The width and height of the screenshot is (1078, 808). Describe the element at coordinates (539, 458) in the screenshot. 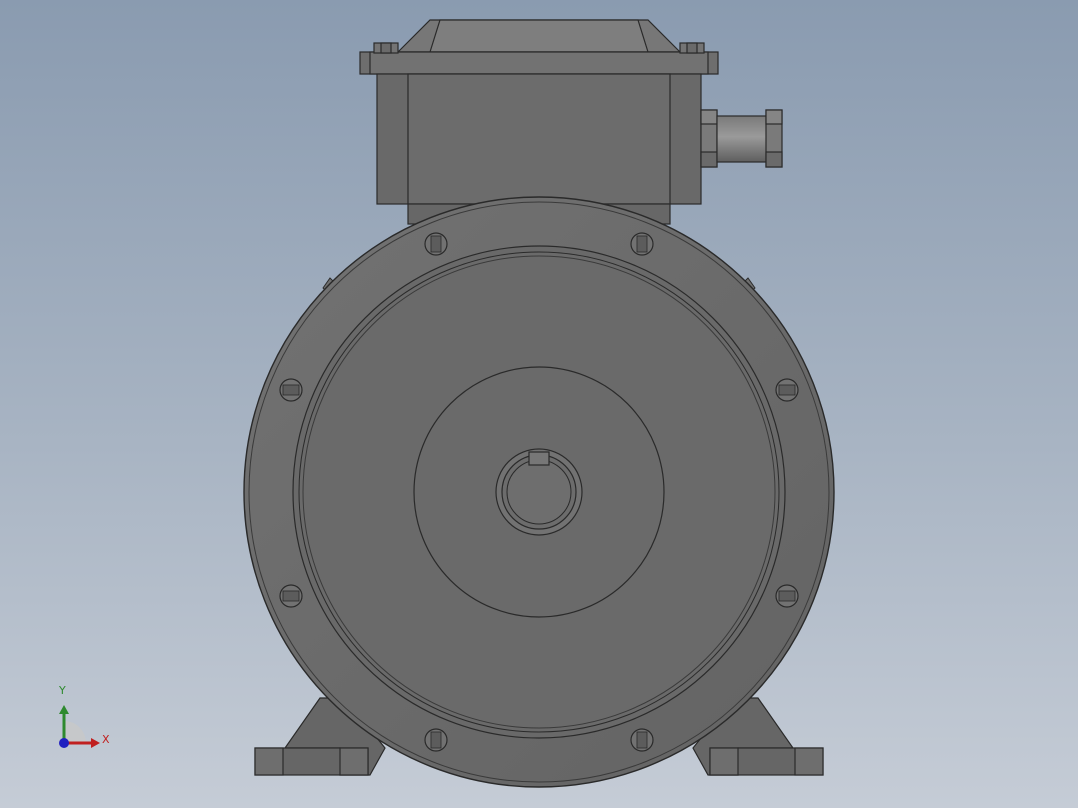

I see `shaft-key` at that location.